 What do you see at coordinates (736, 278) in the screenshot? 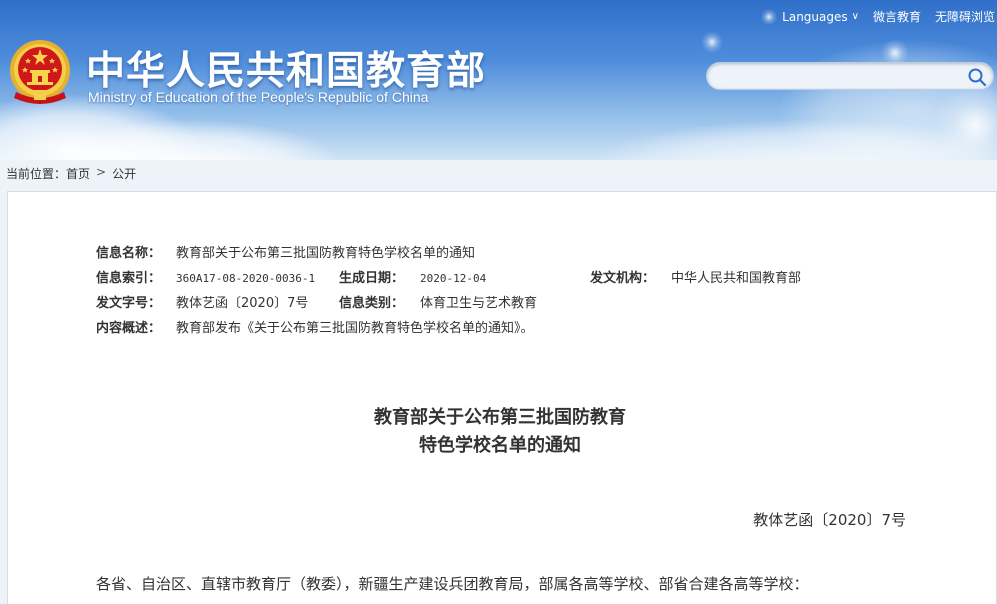
I see `meta-value: 中华人民共和国教育部` at bounding box center [736, 278].